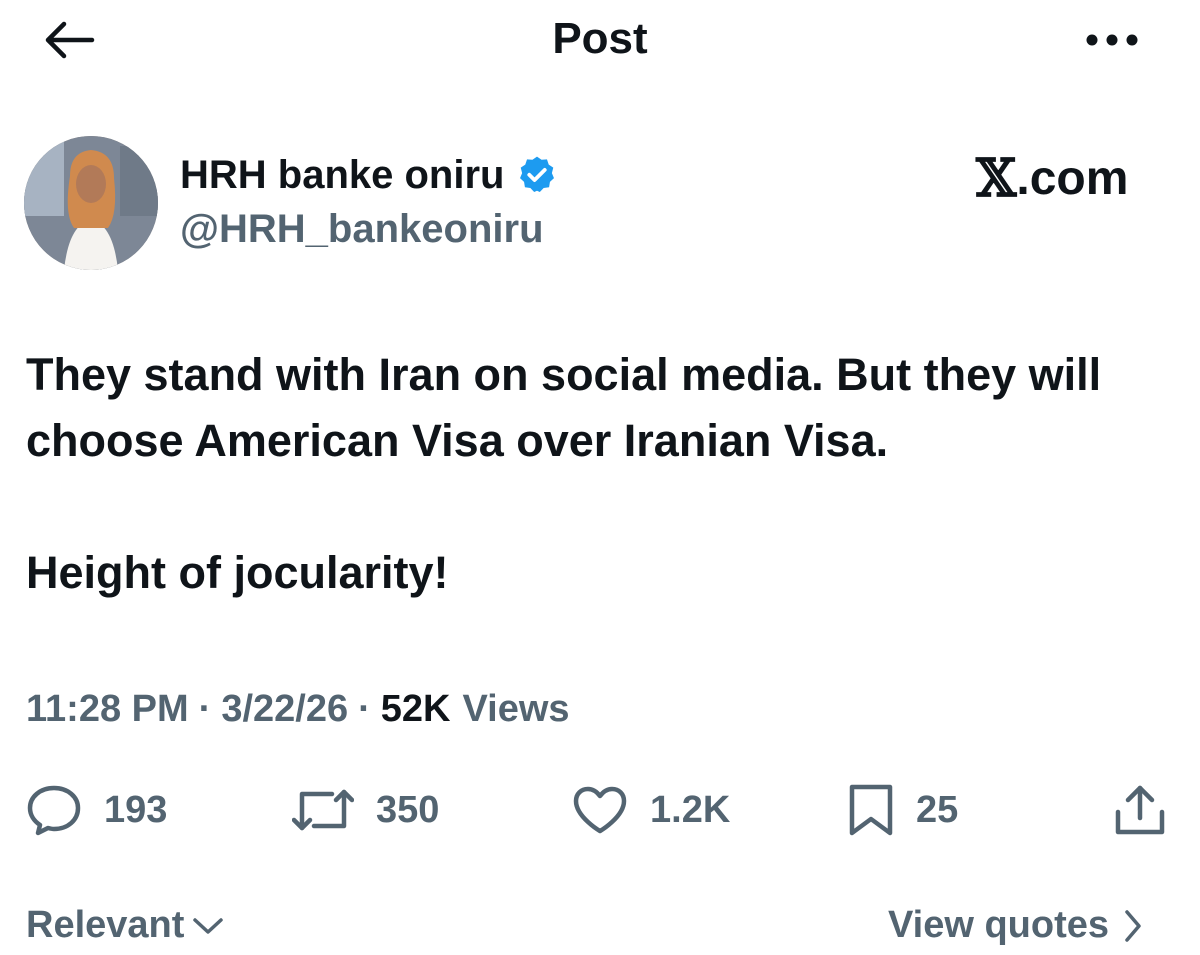 Image resolution: width=1200 pixels, height=955 pixels. What do you see at coordinates (996, 178) in the screenshot?
I see `x-logo-icon: 𝕏` at bounding box center [996, 178].